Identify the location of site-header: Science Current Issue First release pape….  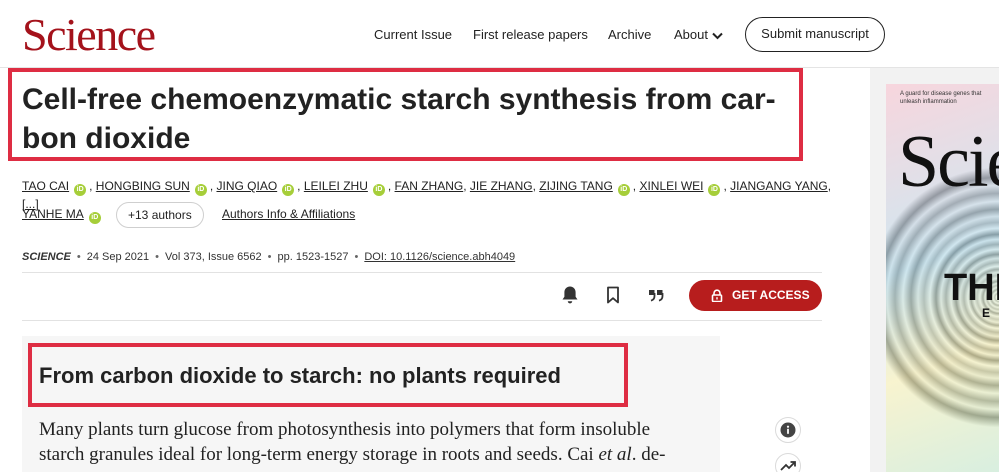
(499, 34).